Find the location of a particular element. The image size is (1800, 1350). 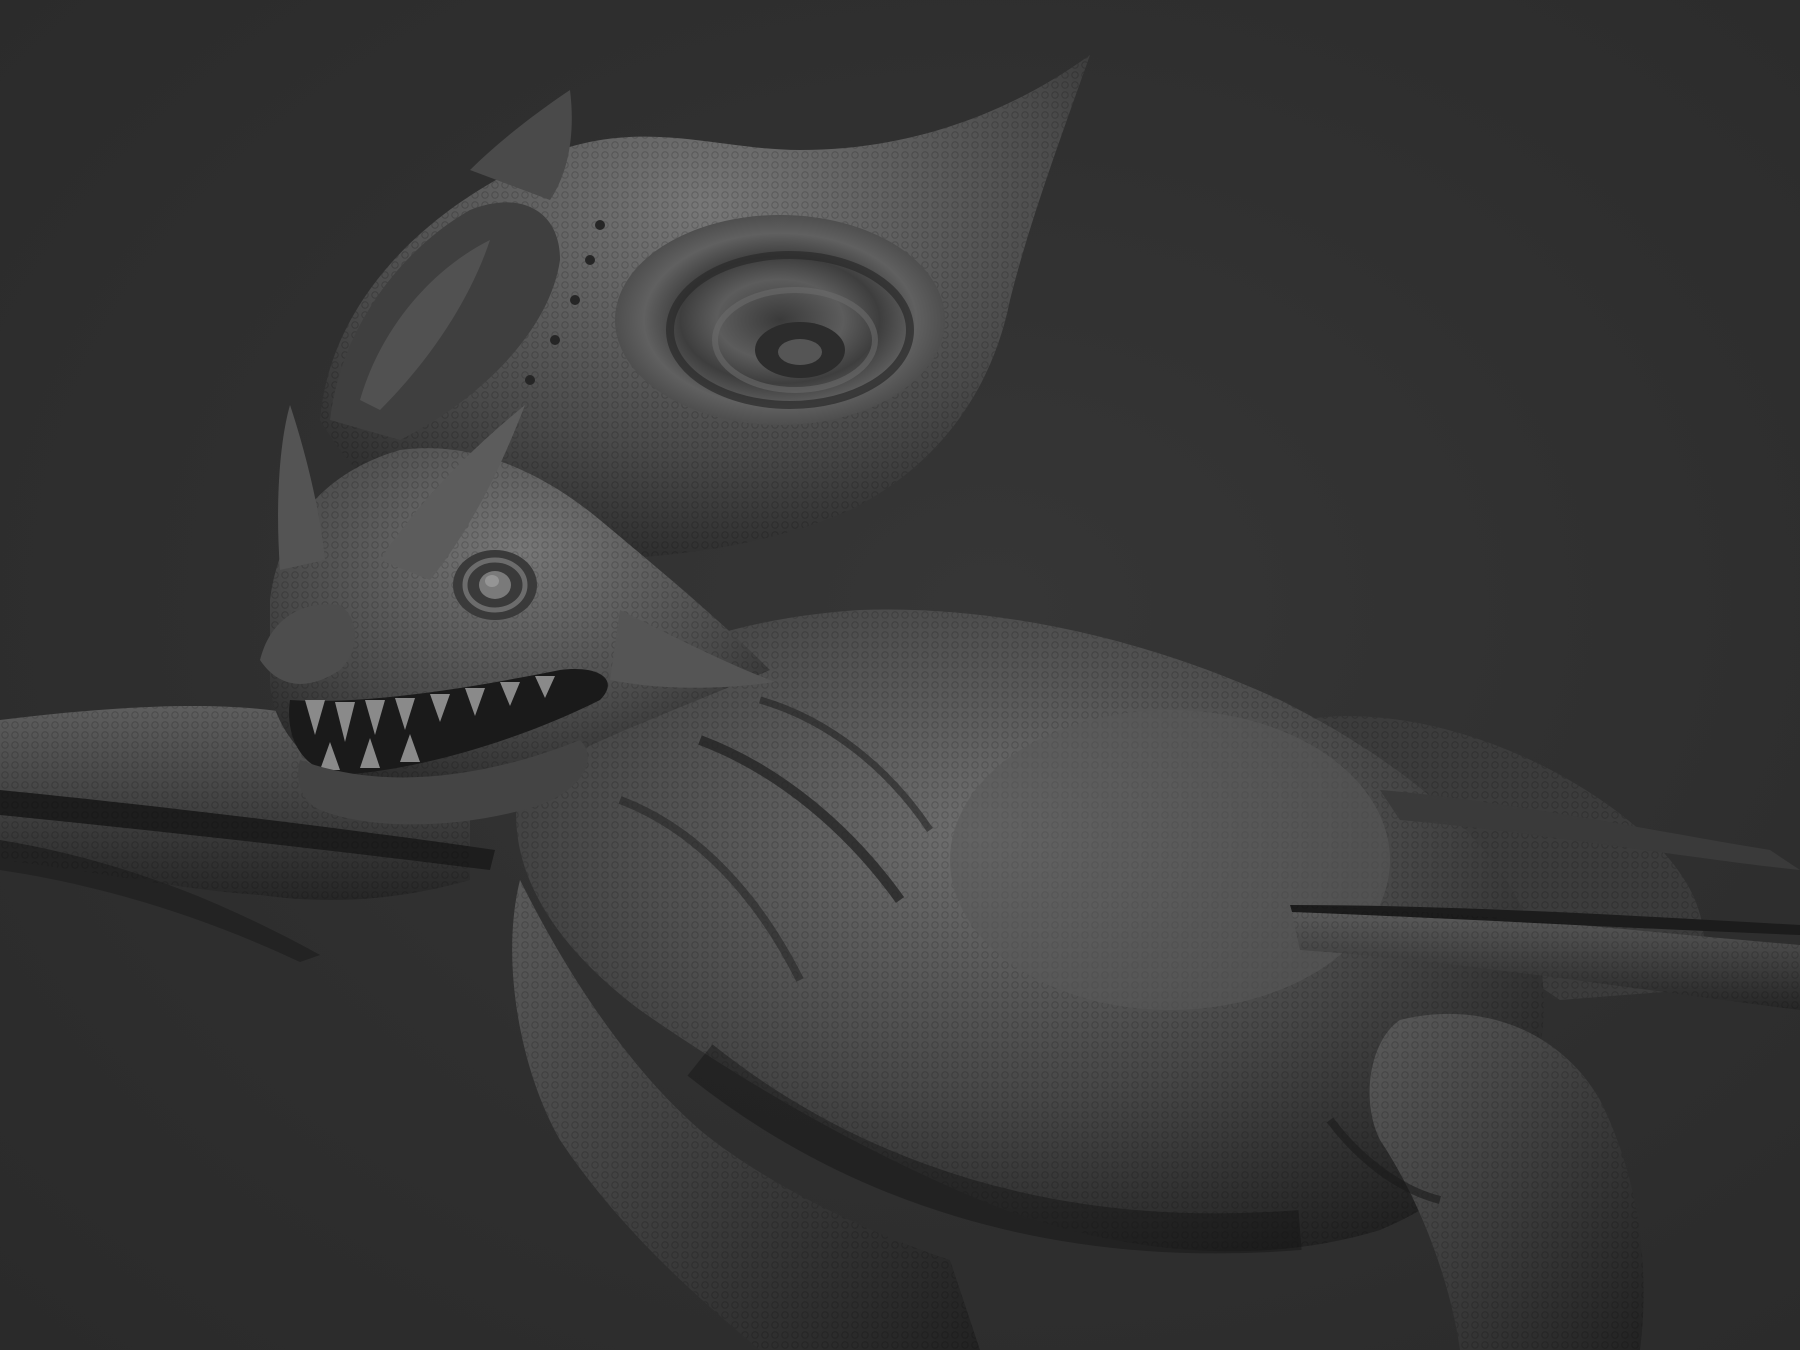

spiral-ear is located at coordinates (780, 320).